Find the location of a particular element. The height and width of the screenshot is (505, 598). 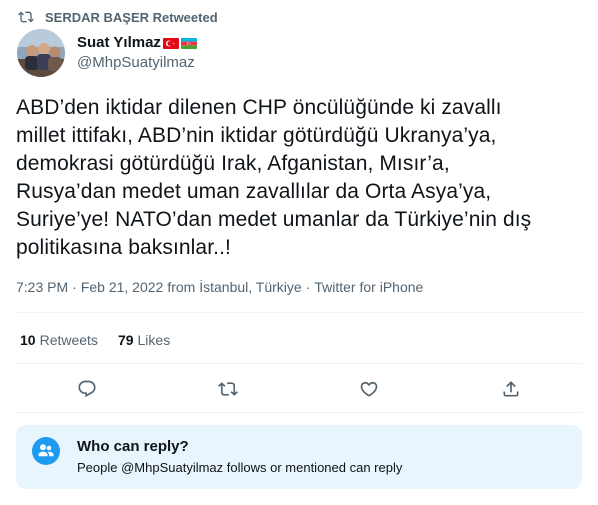

tweet-location: from İstanbul, Türkiye is located at coordinates (234, 287).